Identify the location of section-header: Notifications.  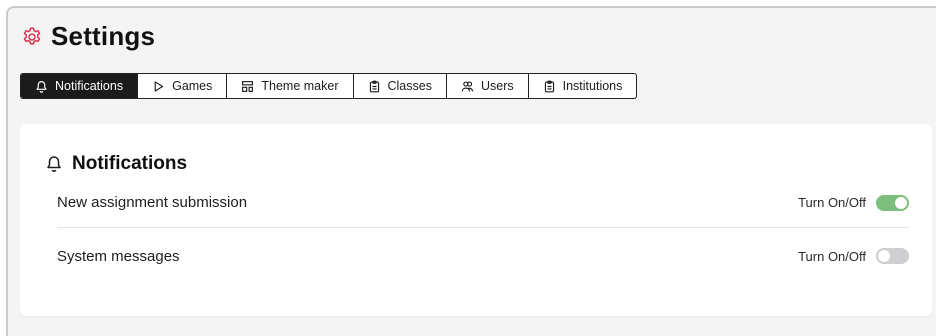
(116, 164).